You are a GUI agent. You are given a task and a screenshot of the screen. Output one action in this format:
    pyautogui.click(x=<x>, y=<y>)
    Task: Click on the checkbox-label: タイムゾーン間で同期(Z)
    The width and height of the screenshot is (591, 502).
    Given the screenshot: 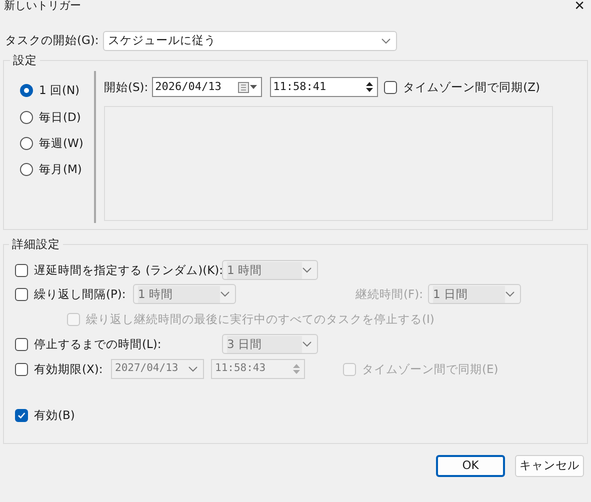 What is the action you would take?
    pyautogui.click(x=471, y=87)
    